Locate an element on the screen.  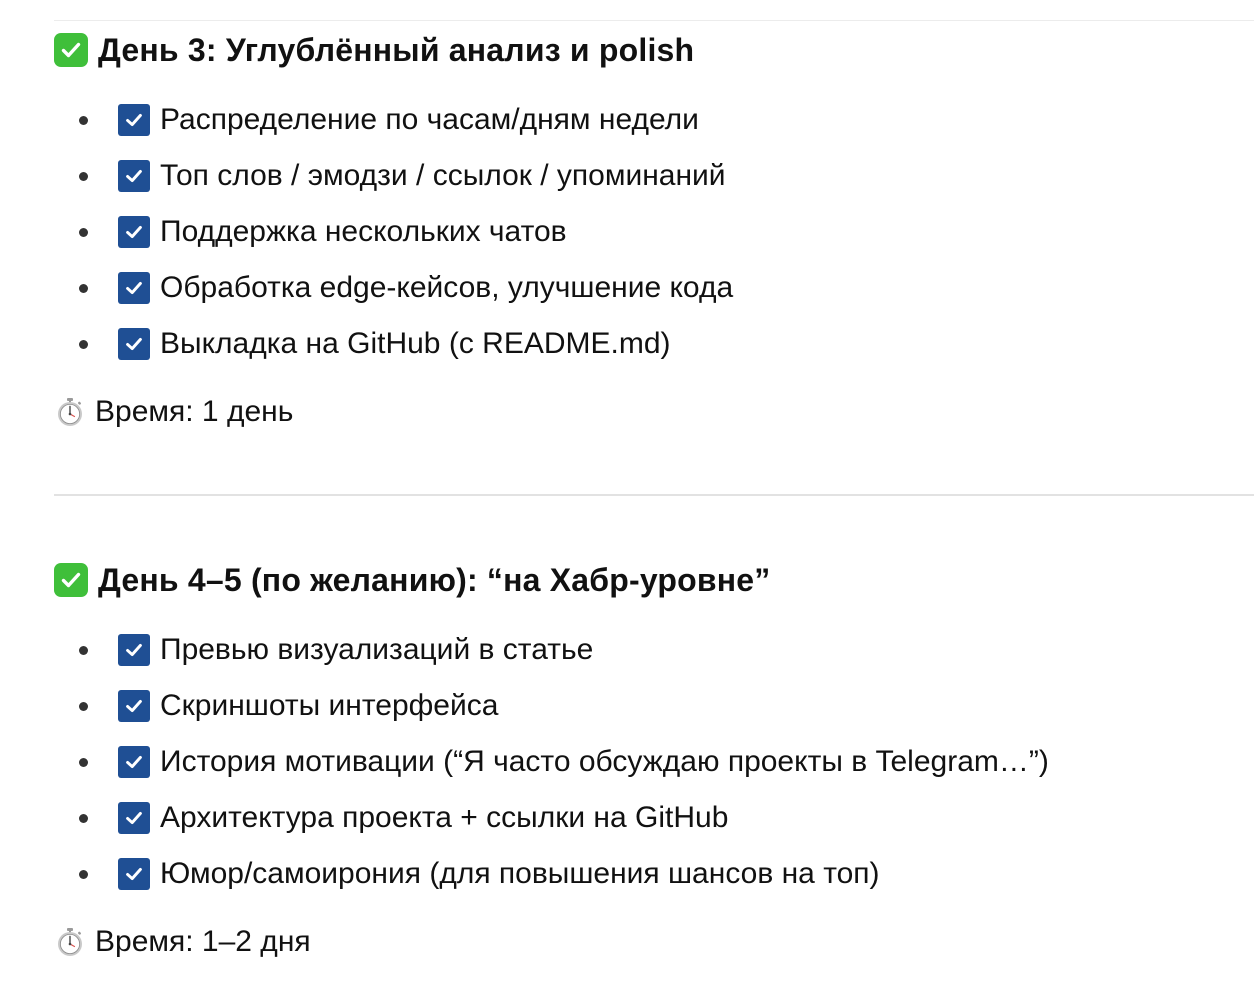
list-item: Распределение по часам/дням недели is located at coordinates (654, 120).